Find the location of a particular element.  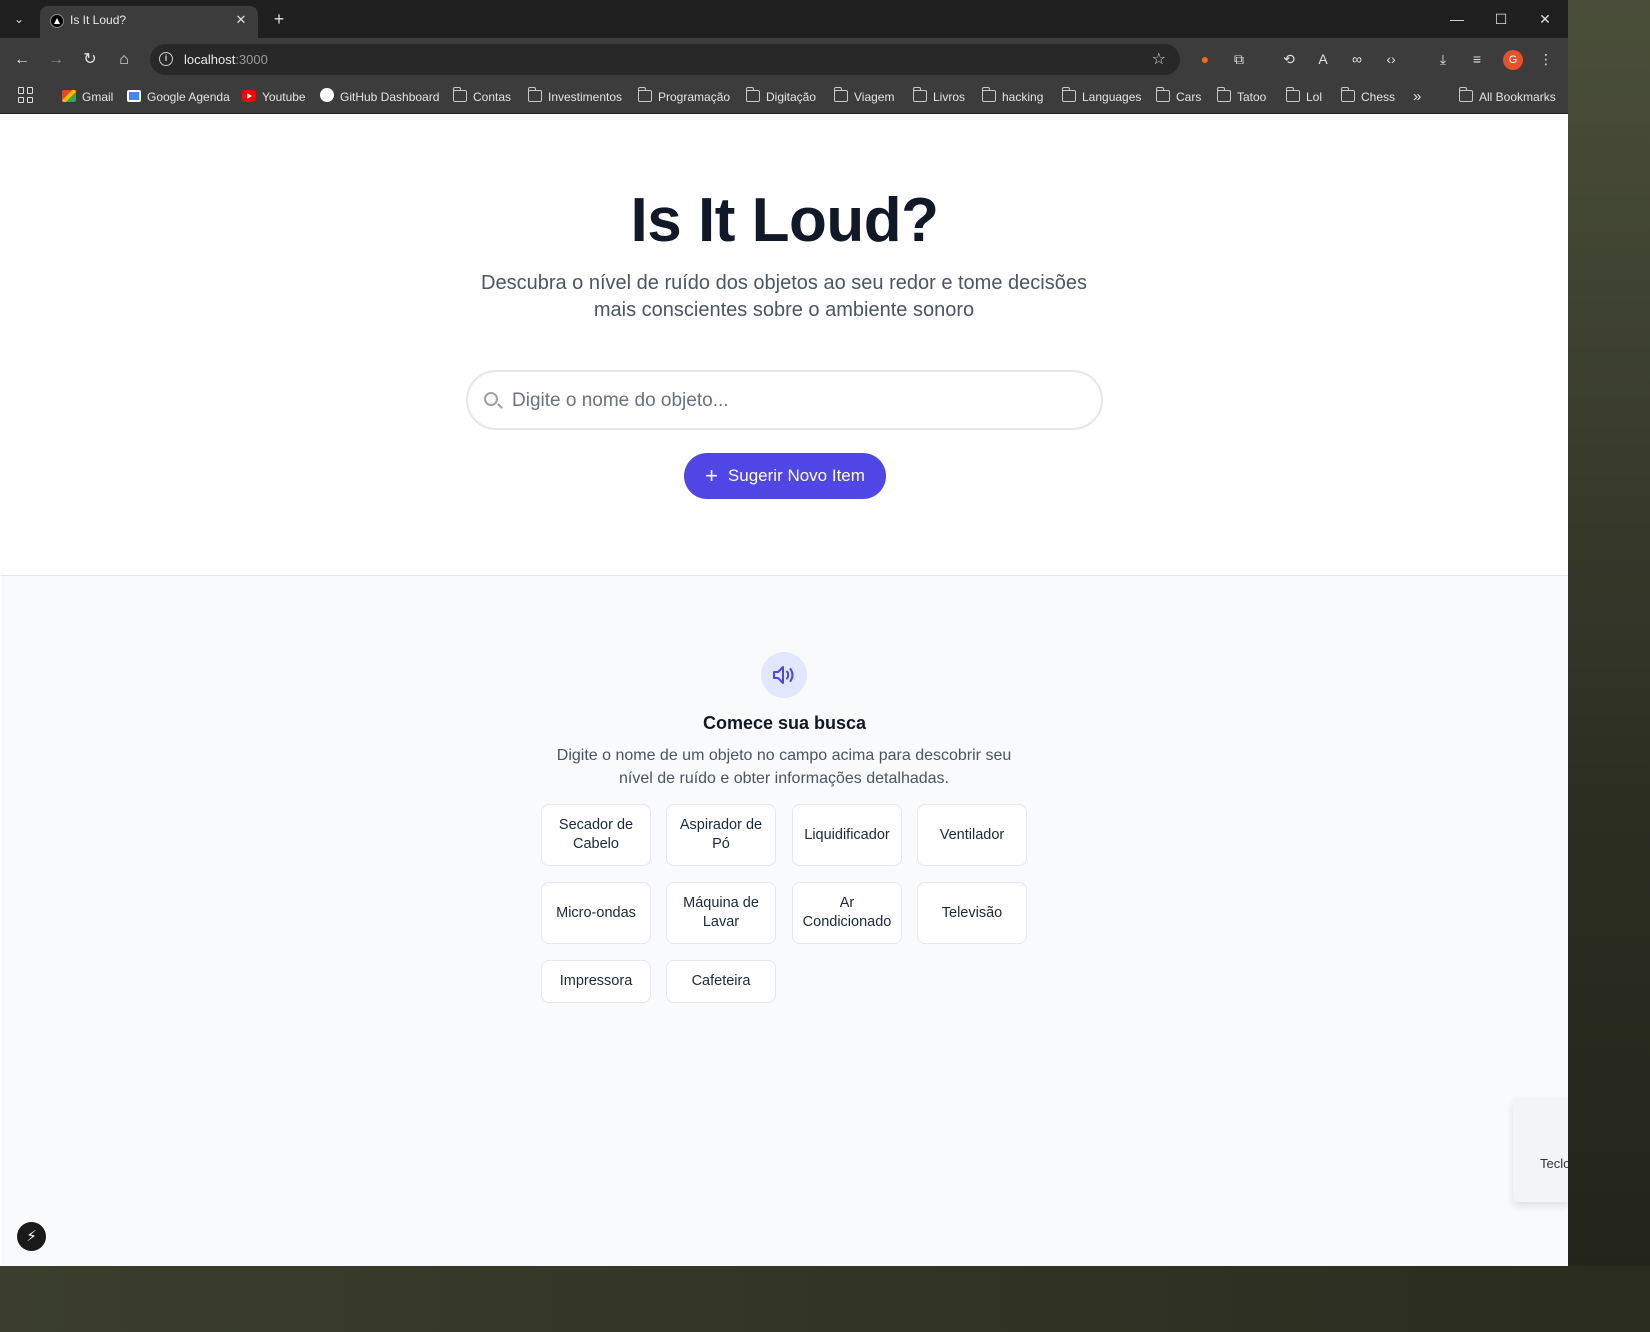

plus-icon: + is located at coordinates (711, 475).